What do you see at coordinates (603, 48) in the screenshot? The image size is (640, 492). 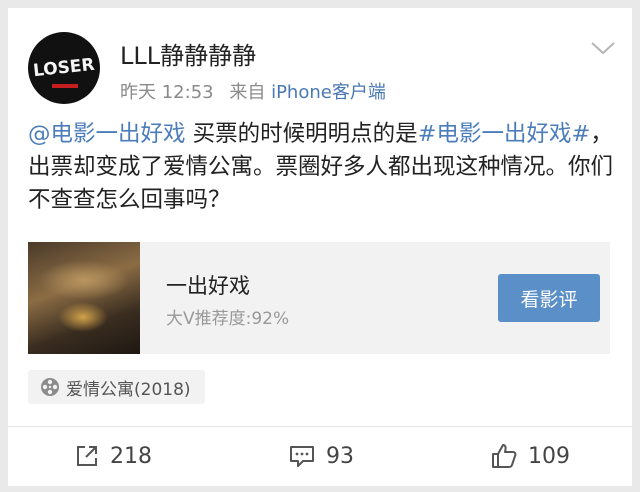 I see `chevron-down-icon` at bounding box center [603, 48].